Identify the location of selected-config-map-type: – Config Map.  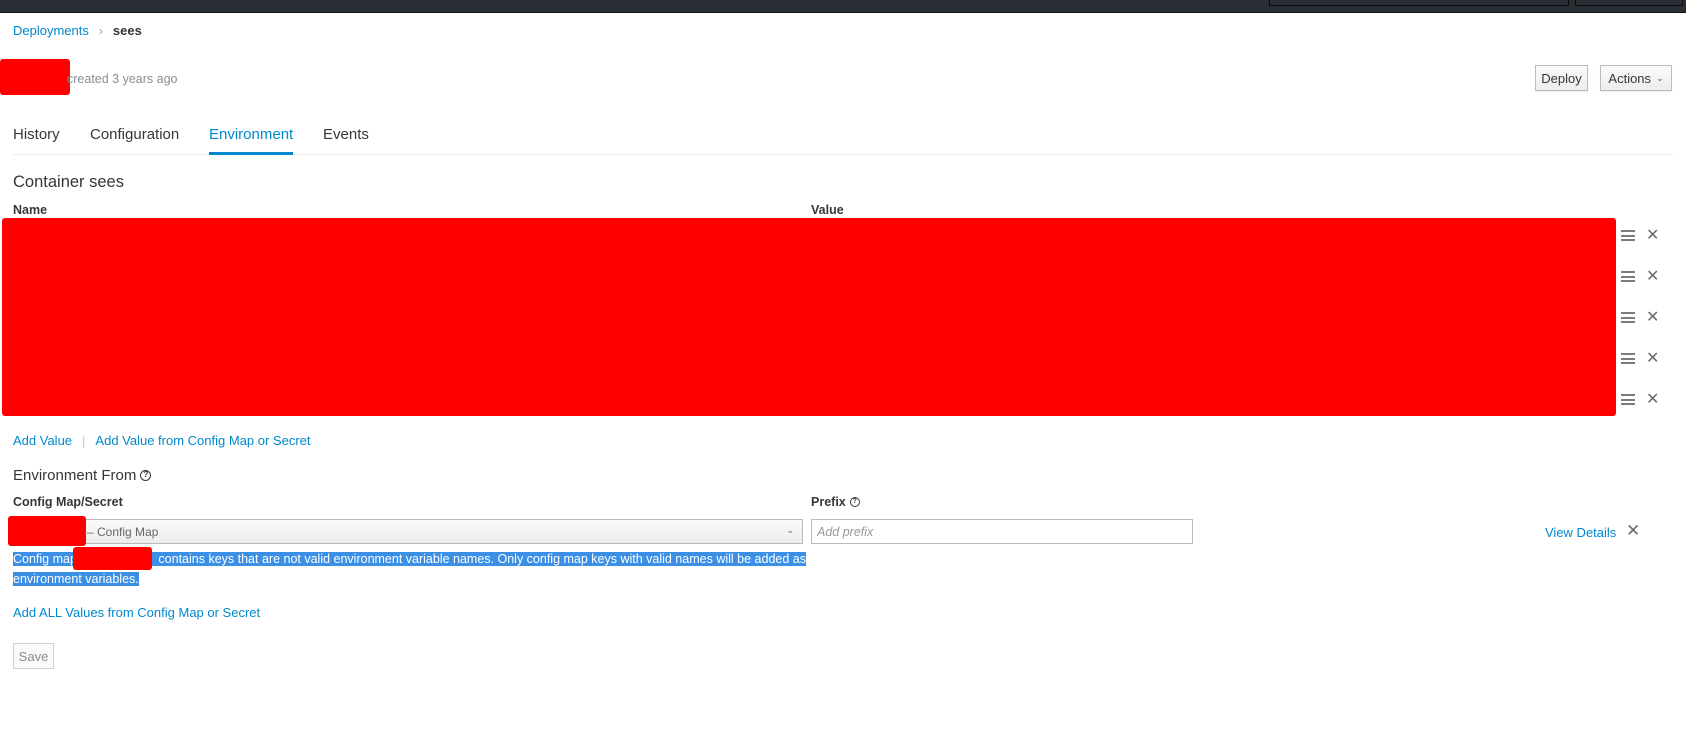
(123, 531).